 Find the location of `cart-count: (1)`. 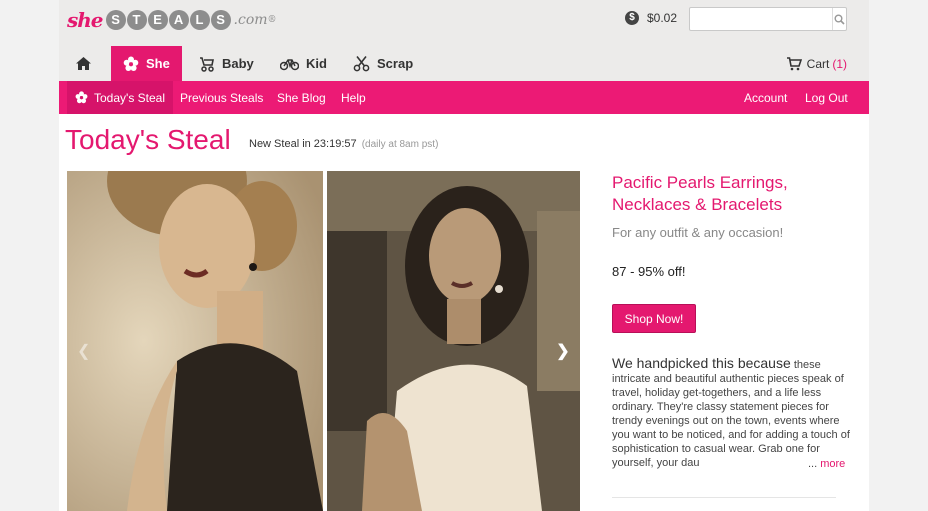

cart-count: (1) is located at coordinates (839, 63).